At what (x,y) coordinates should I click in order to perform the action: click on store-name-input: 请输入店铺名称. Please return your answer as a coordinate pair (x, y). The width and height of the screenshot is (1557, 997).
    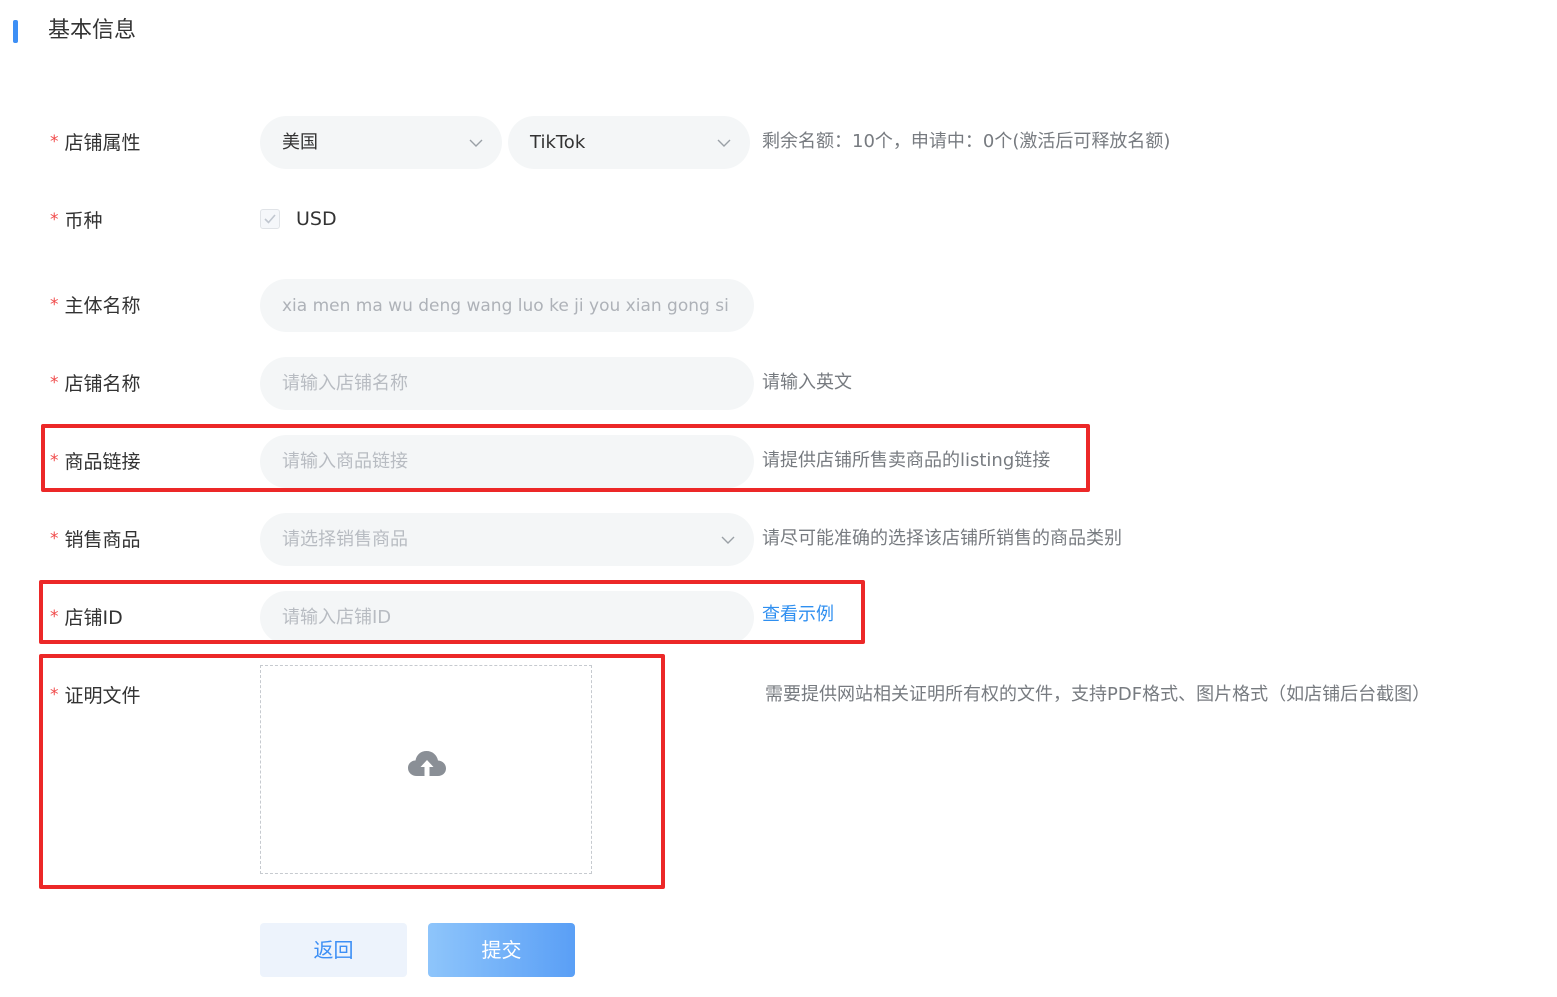
    Looking at the image, I should click on (507, 383).